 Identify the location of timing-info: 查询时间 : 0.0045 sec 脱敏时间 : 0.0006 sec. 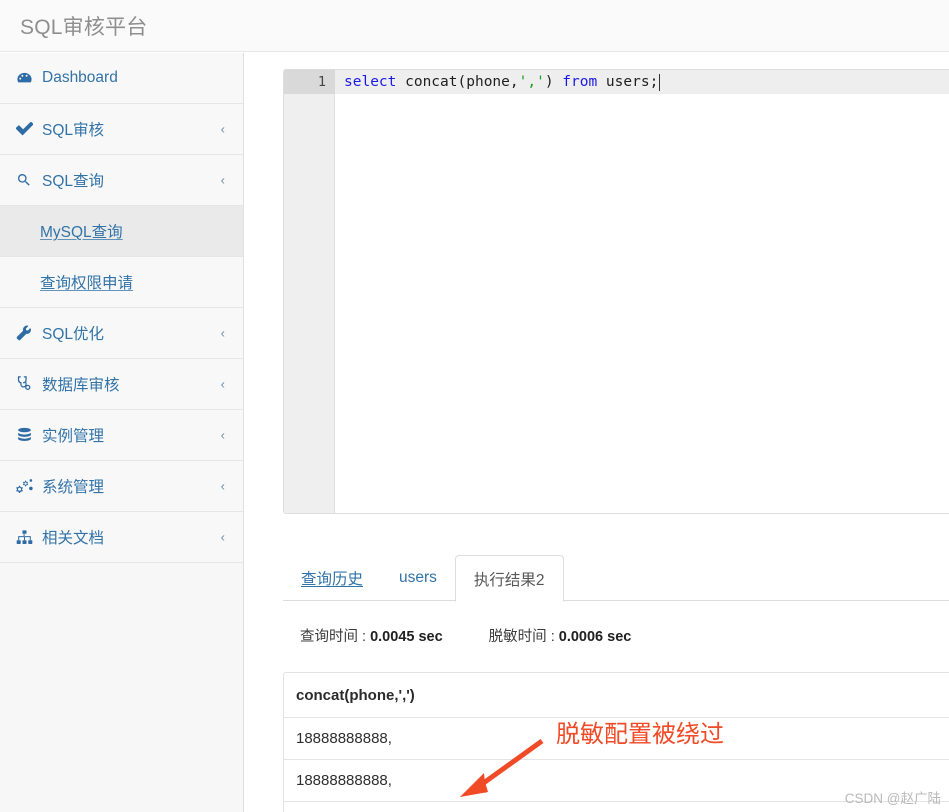
(465, 635).